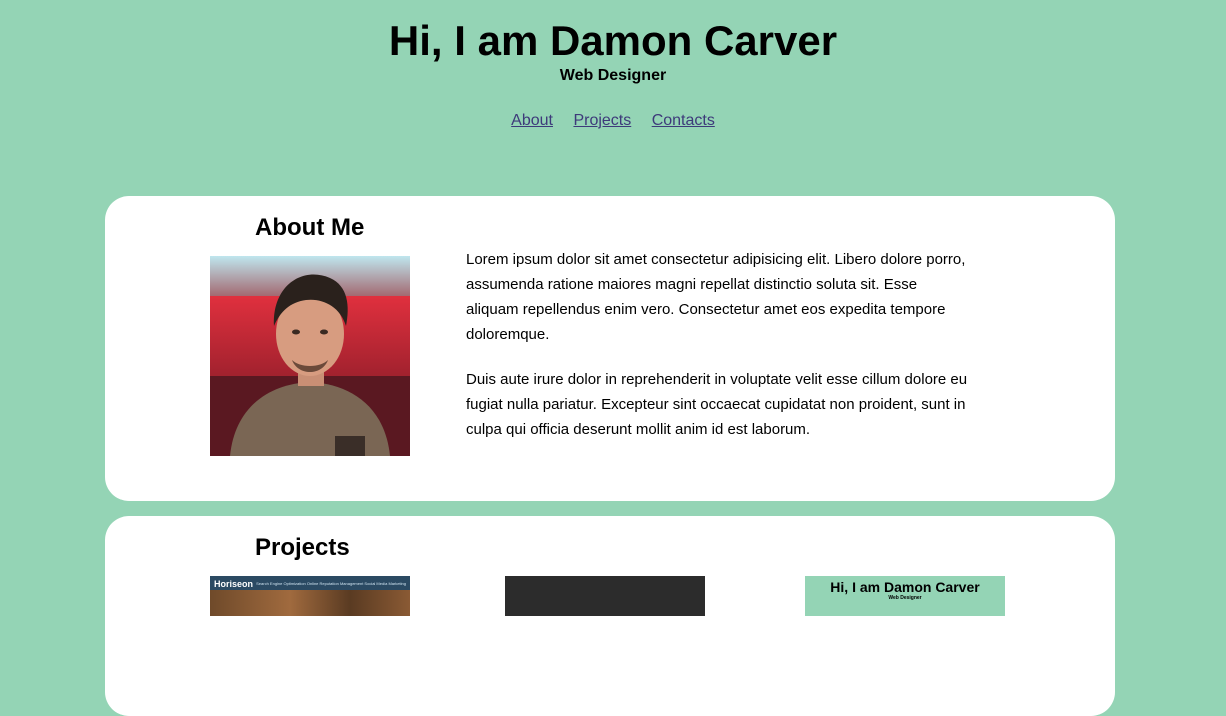 The width and height of the screenshot is (1226, 716). I want to click on page-subtitle: Web Designer, so click(613, 75).